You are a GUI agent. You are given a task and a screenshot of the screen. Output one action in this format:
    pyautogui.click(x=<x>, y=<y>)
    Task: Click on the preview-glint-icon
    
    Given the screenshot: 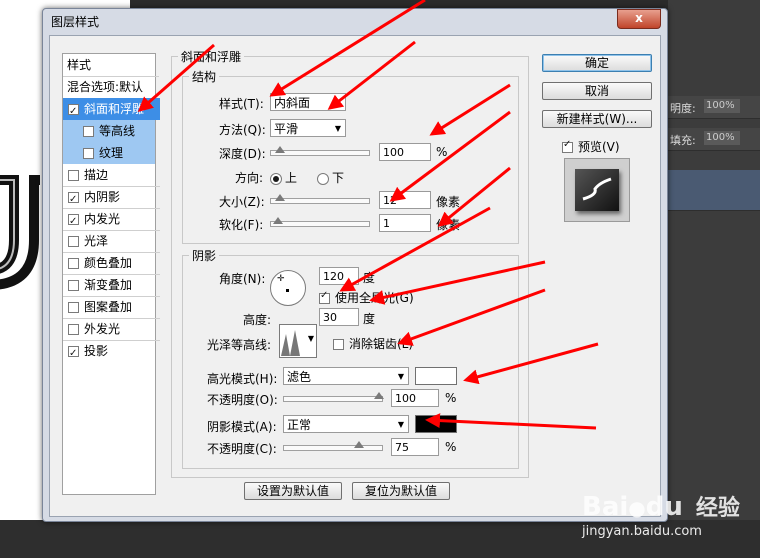 What is the action you would take?
    pyautogui.click(x=597, y=189)
    